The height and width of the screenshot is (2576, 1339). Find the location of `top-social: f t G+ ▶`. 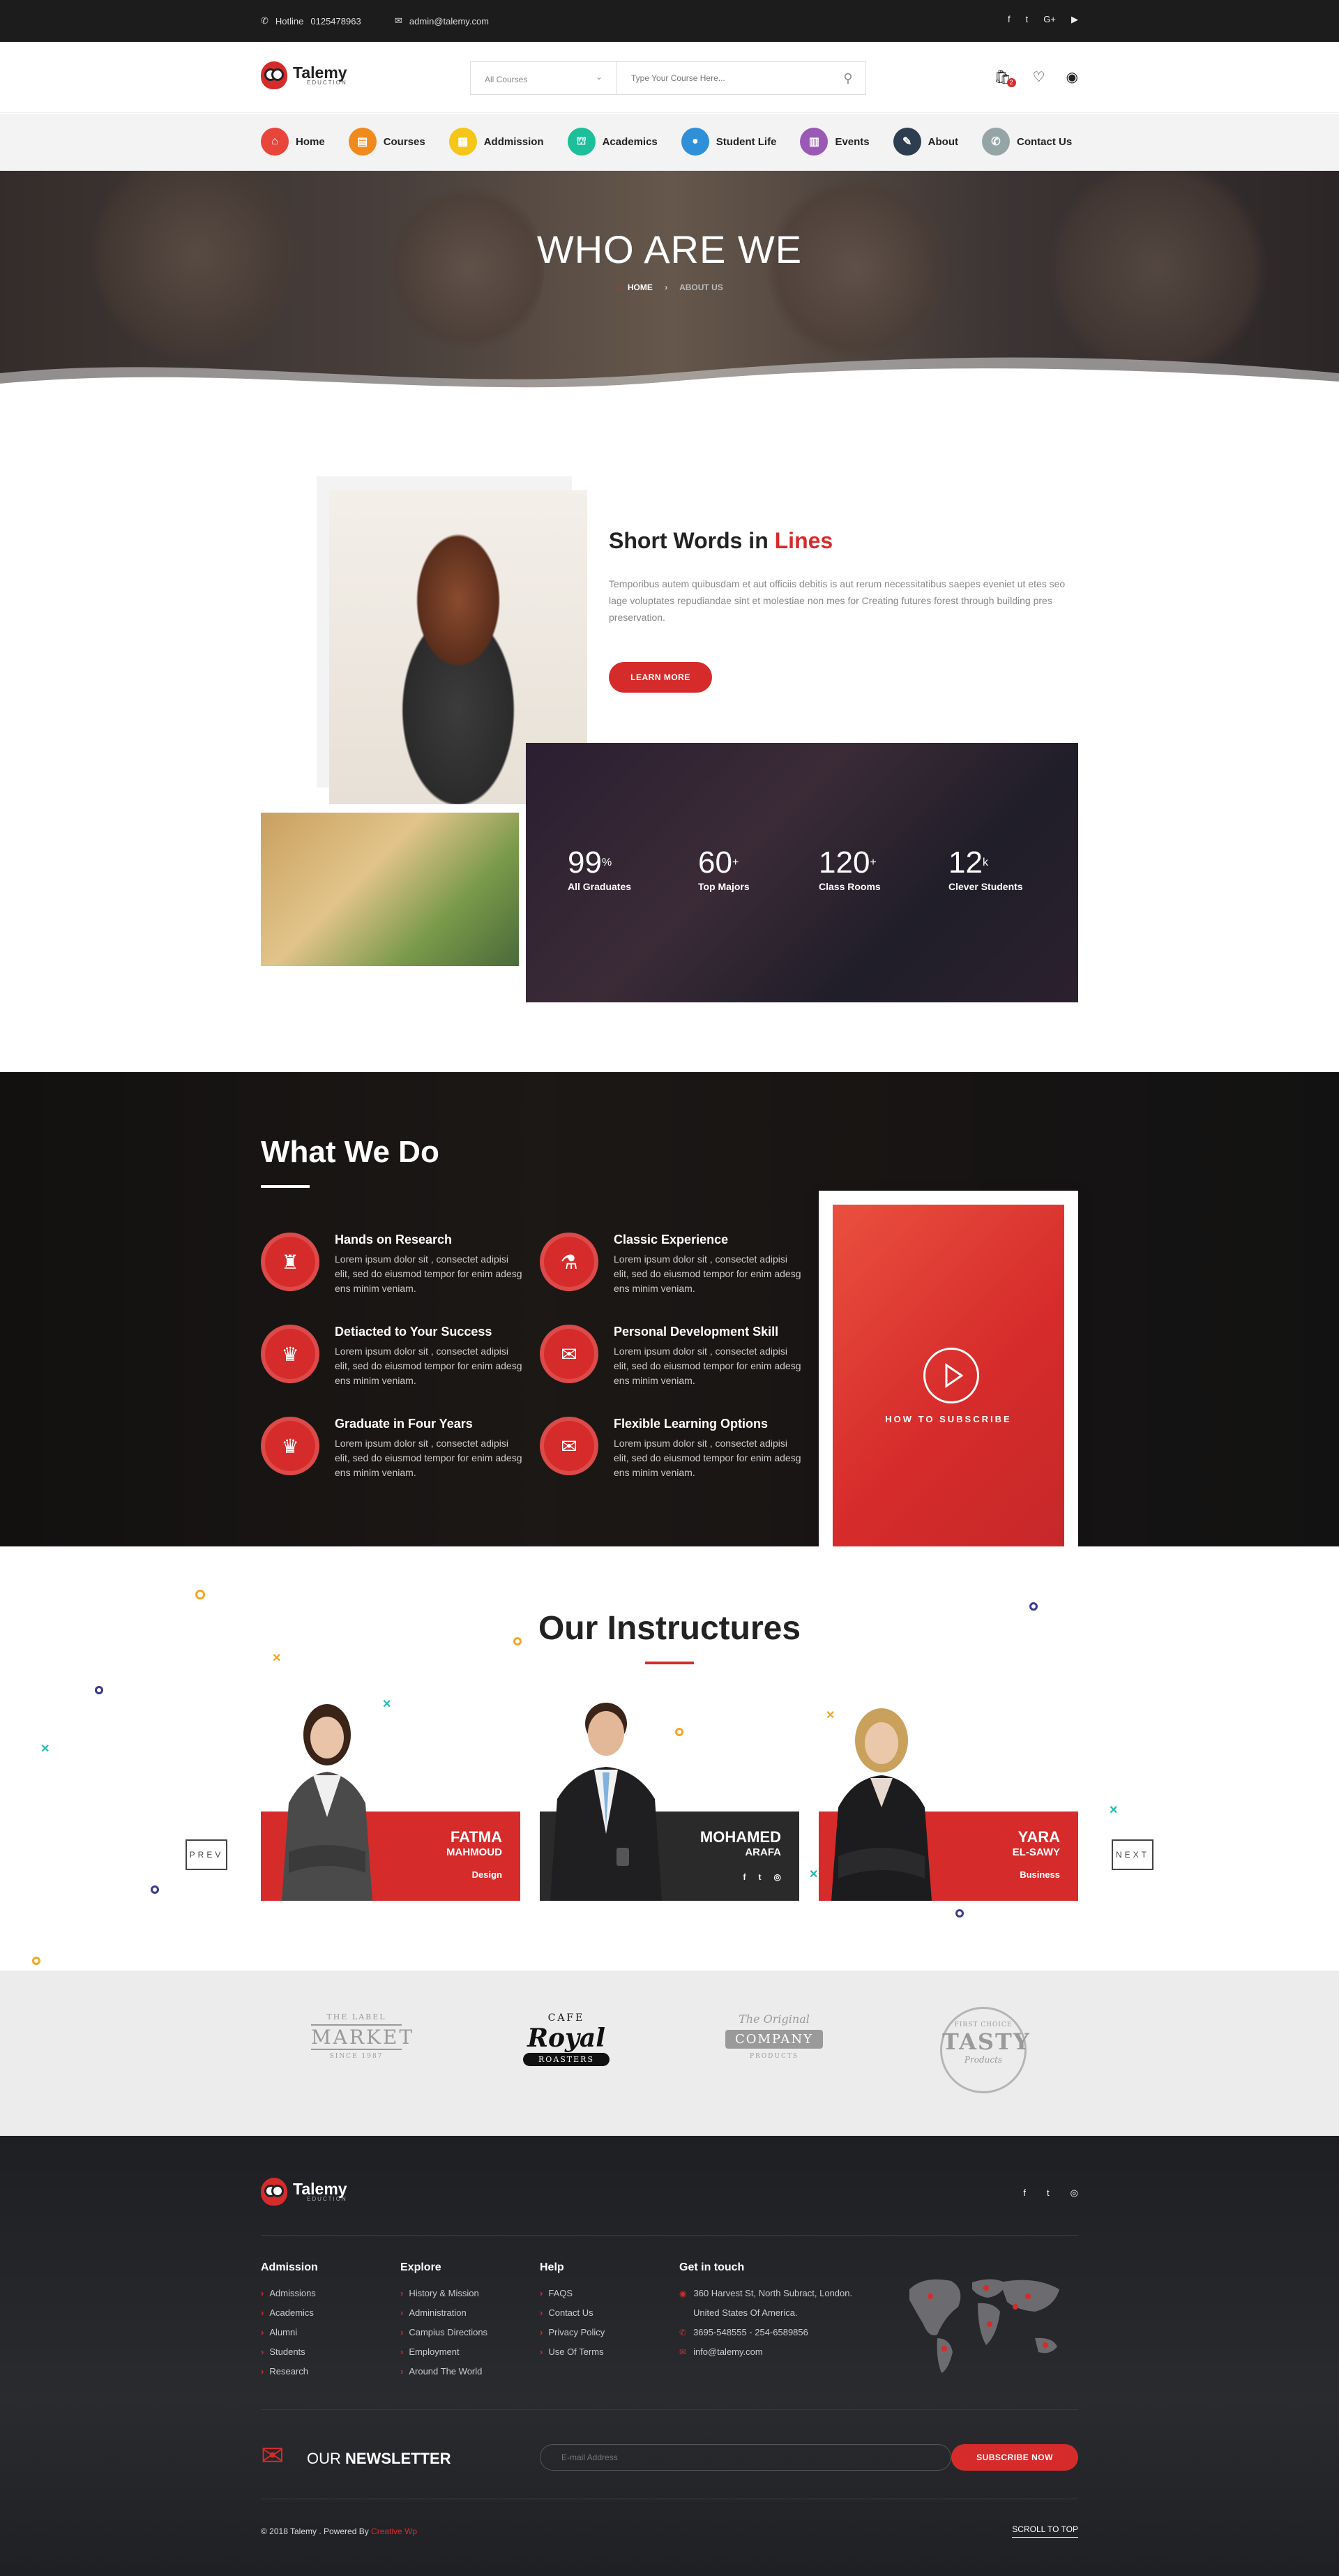

top-social: f t G+ ▶ is located at coordinates (1043, 19).